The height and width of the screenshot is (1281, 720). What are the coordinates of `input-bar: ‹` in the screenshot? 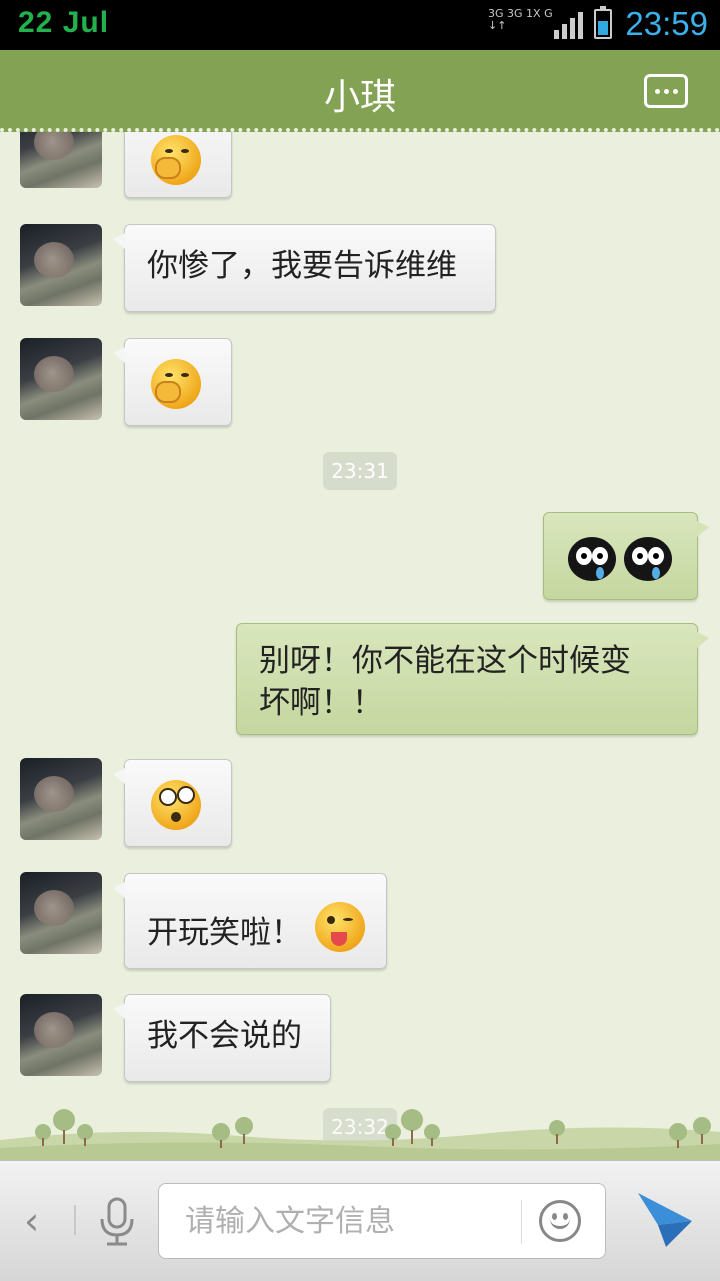 It's located at (360, 1220).